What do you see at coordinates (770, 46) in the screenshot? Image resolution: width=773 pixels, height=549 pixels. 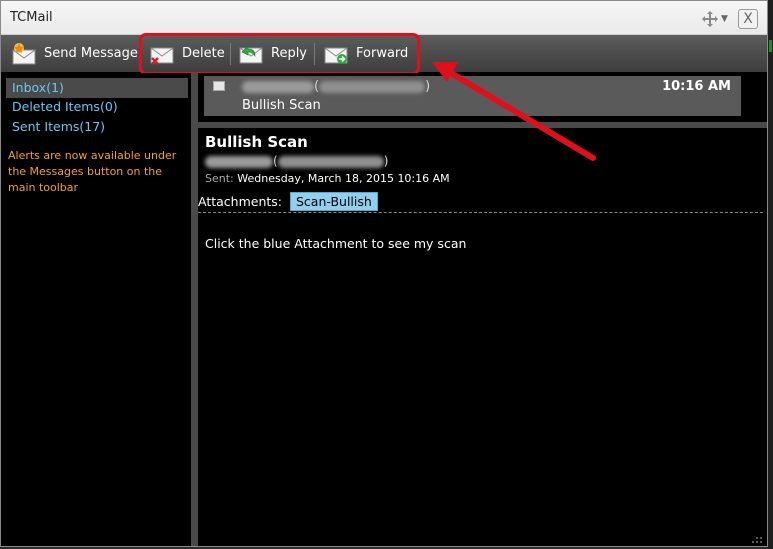 I see `background-marker` at bounding box center [770, 46].